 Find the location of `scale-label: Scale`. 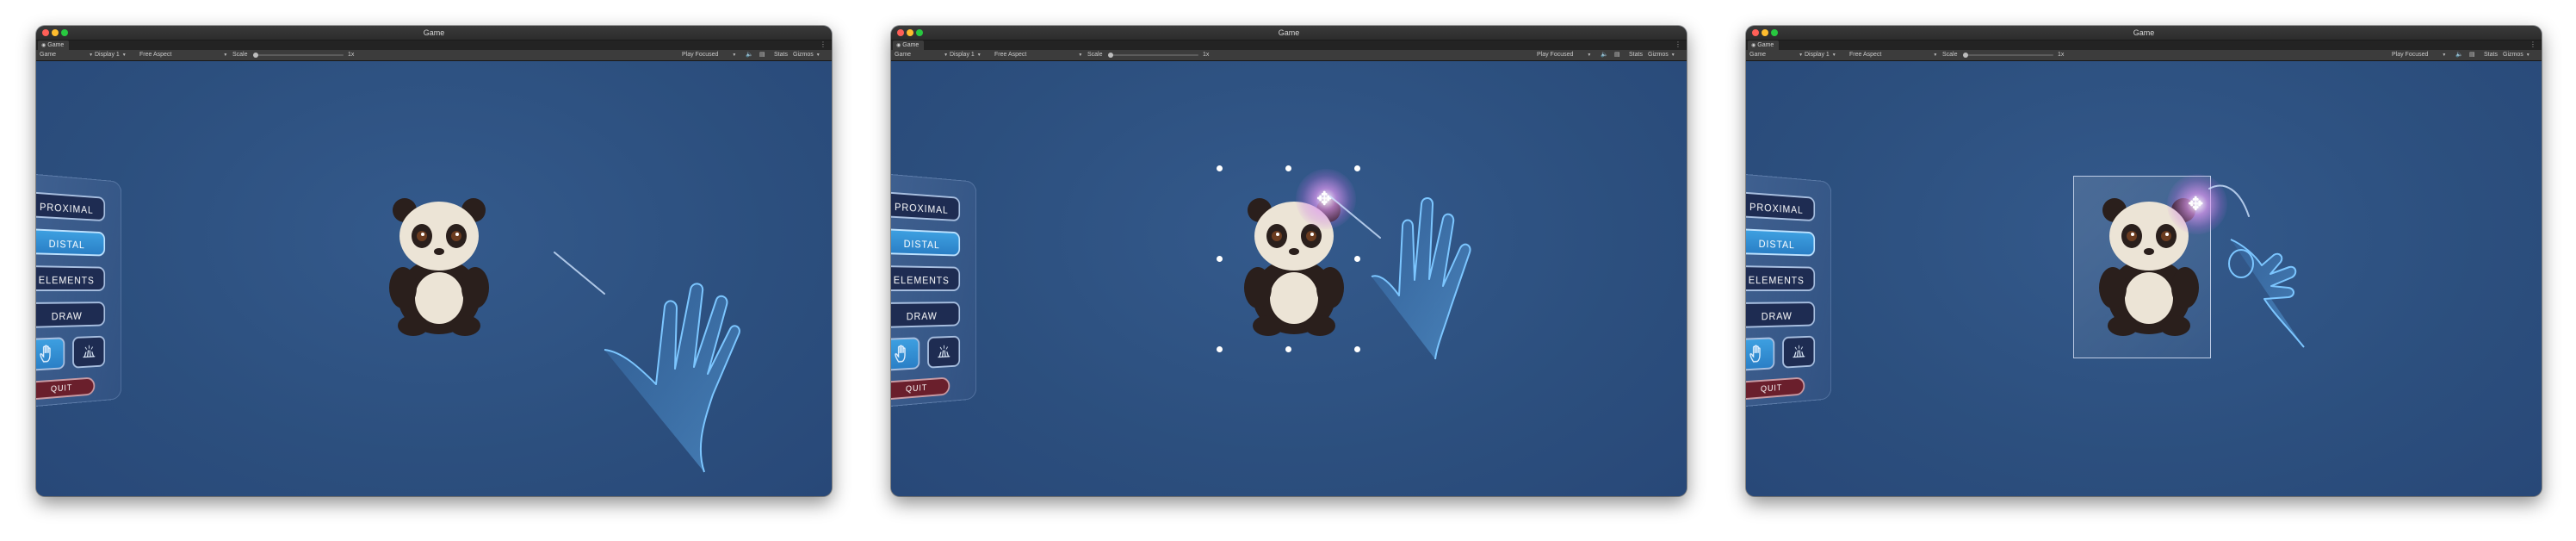

scale-label: Scale is located at coordinates (1095, 55).